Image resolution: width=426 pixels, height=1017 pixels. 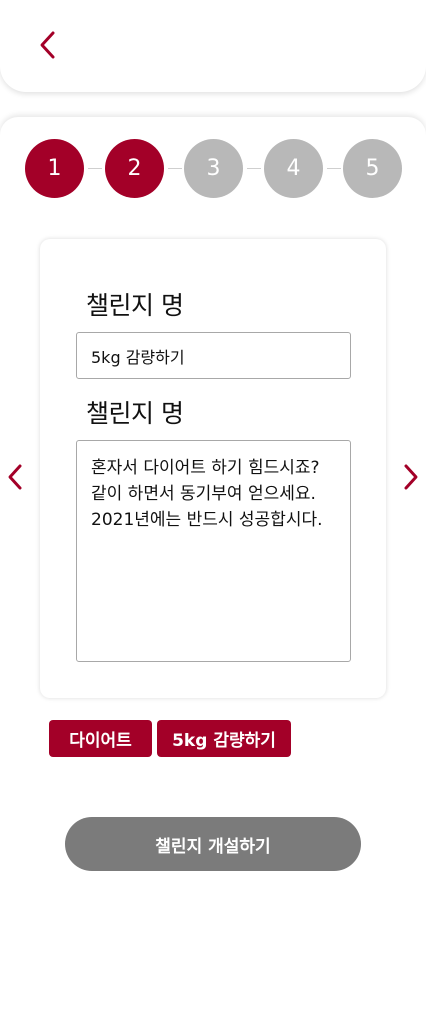 I want to click on chevron-right-icon, so click(x=411, y=477).